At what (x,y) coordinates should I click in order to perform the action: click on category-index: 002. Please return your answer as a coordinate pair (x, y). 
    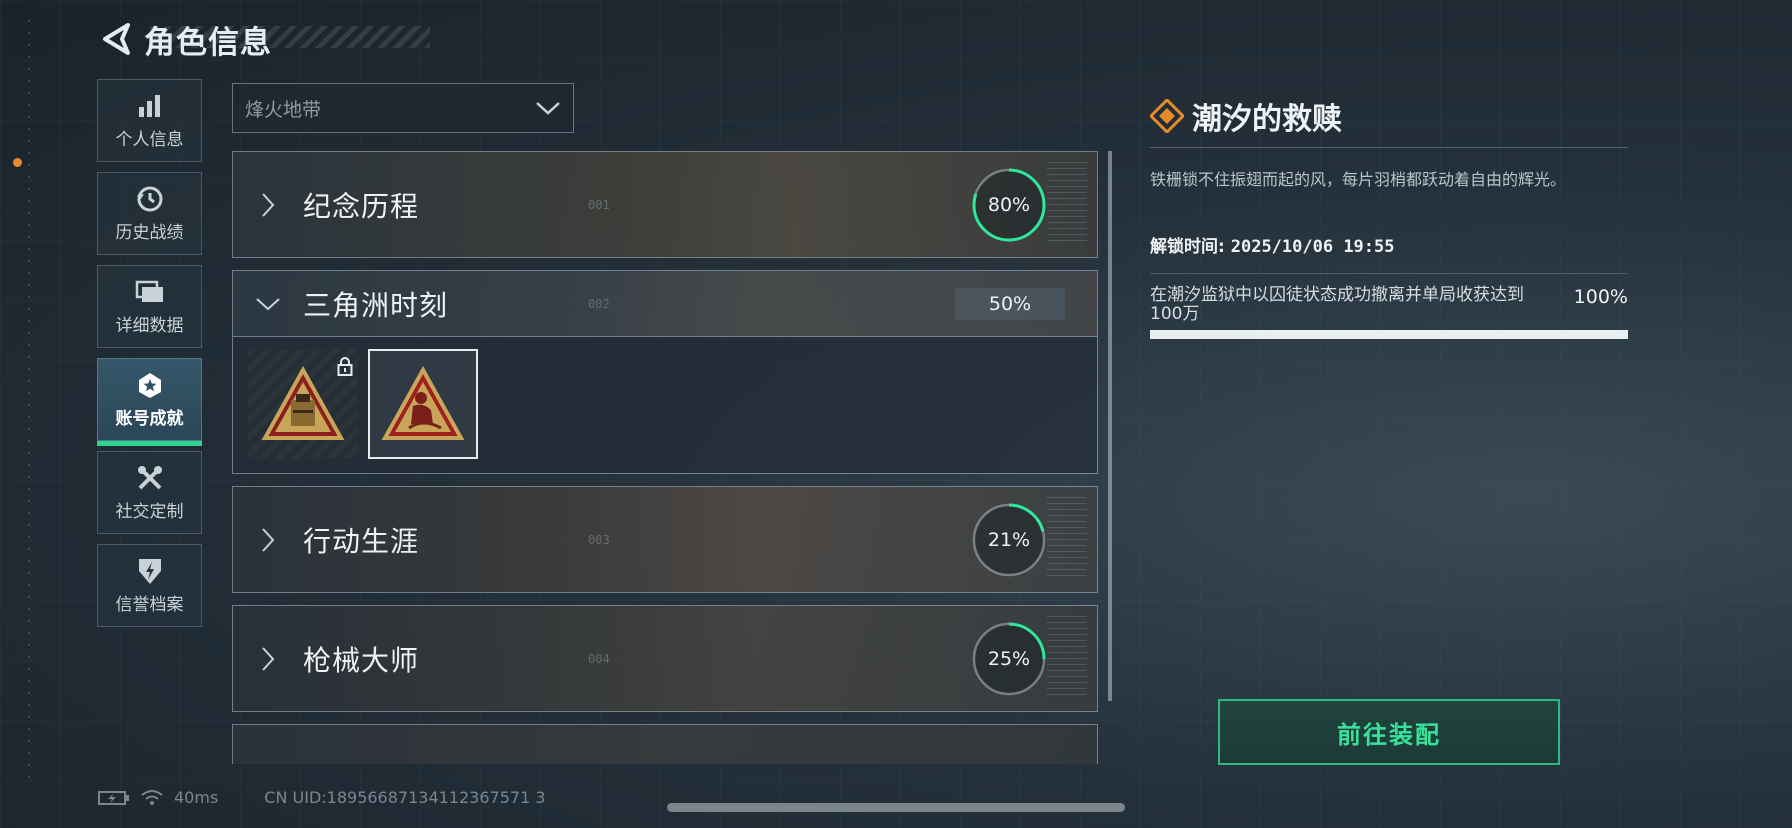
    Looking at the image, I should click on (599, 303).